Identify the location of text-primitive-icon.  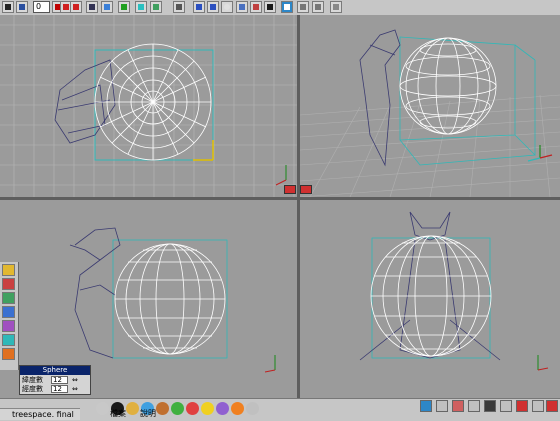
(192, 408).